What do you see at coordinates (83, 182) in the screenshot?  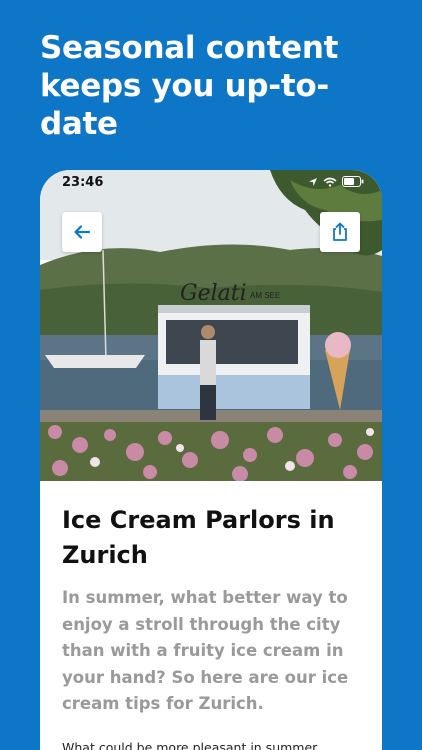 I see `status-time: 23:46` at bounding box center [83, 182].